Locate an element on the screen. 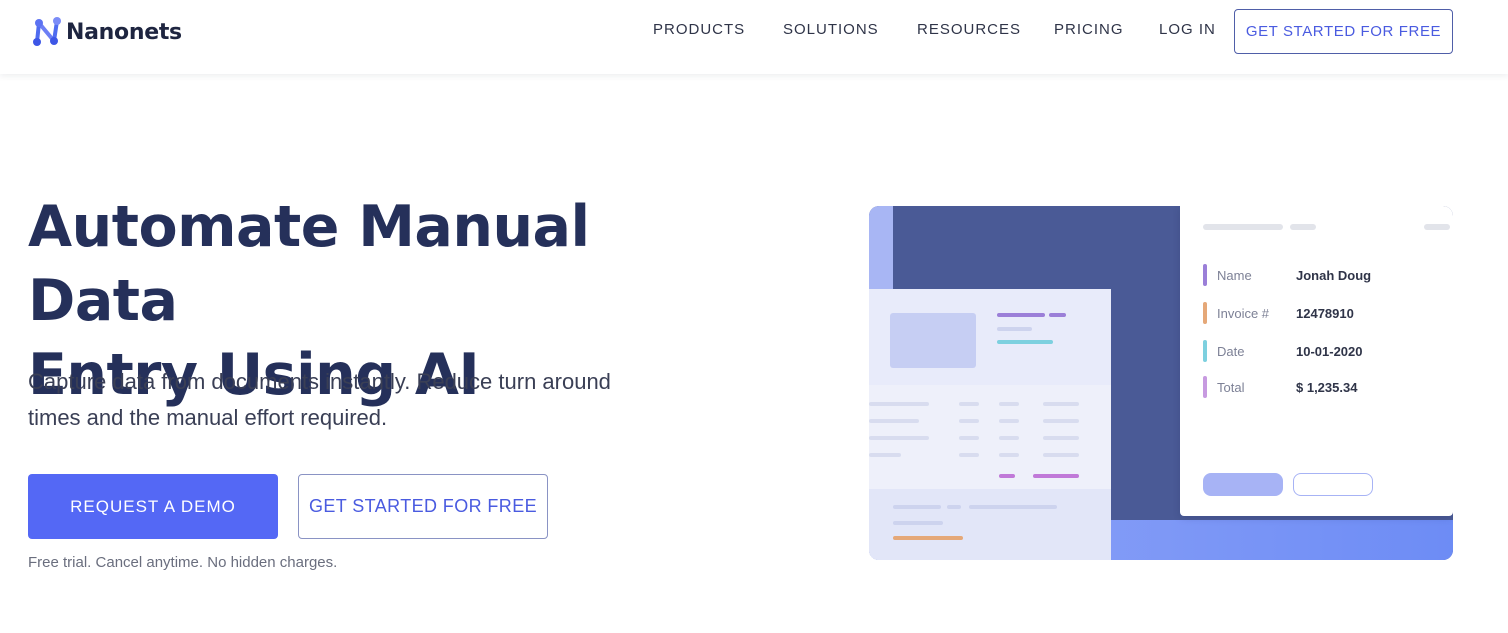 This screenshot has width=1508, height=633. nav-products: PRODUCTS is located at coordinates (699, 29).